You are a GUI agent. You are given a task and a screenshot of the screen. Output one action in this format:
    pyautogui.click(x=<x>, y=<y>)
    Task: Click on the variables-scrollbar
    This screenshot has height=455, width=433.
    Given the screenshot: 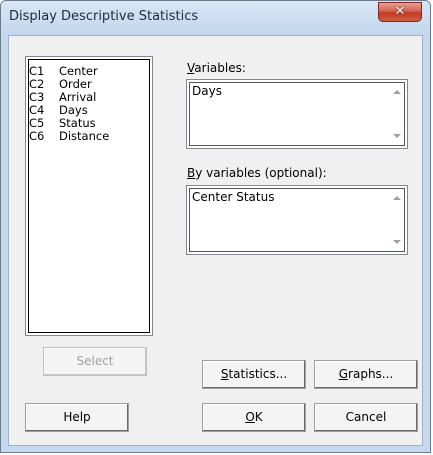 What is the action you would take?
    pyautogui.click(x=396, y=114)
    